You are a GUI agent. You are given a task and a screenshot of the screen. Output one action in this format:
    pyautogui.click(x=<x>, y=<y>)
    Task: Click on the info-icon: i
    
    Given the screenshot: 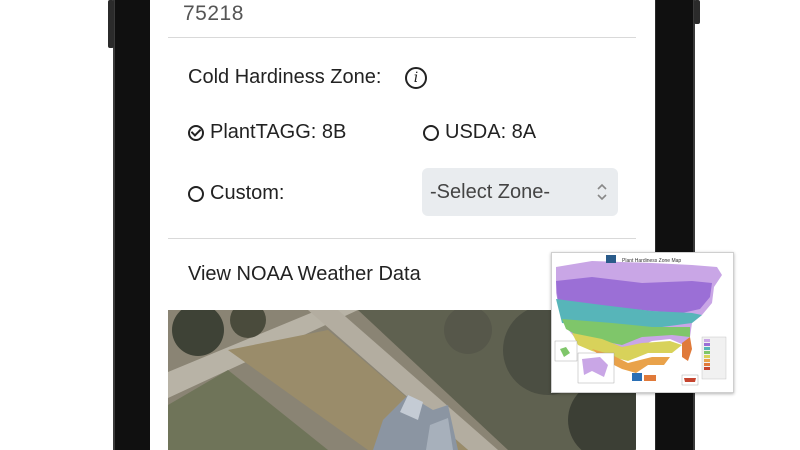 What is the action you would take?
    pyautogui.click(x=416, y=78)
    